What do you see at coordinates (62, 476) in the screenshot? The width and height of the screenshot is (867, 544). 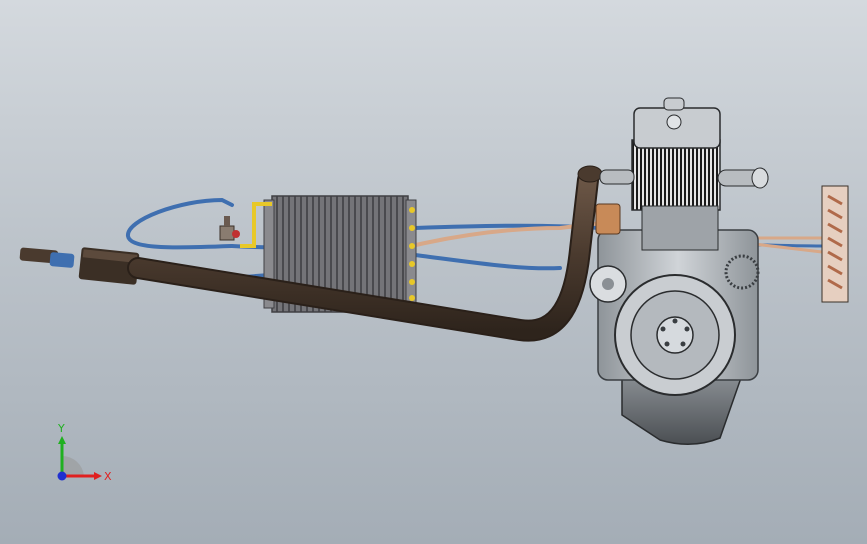 I see `z-axis-dot` at bounding box center [62, 476].